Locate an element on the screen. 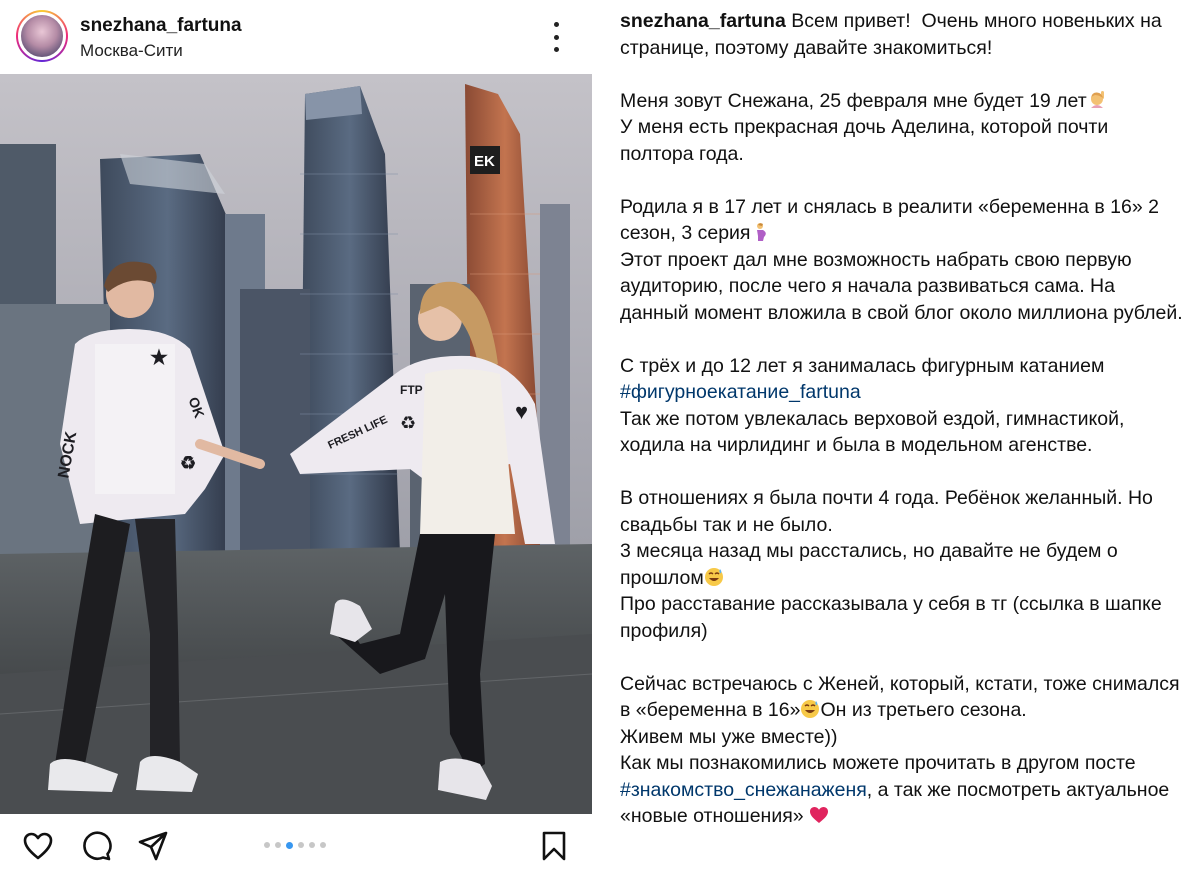  pregnant-woman-emoji-icon is located at coordinates (761, 232).